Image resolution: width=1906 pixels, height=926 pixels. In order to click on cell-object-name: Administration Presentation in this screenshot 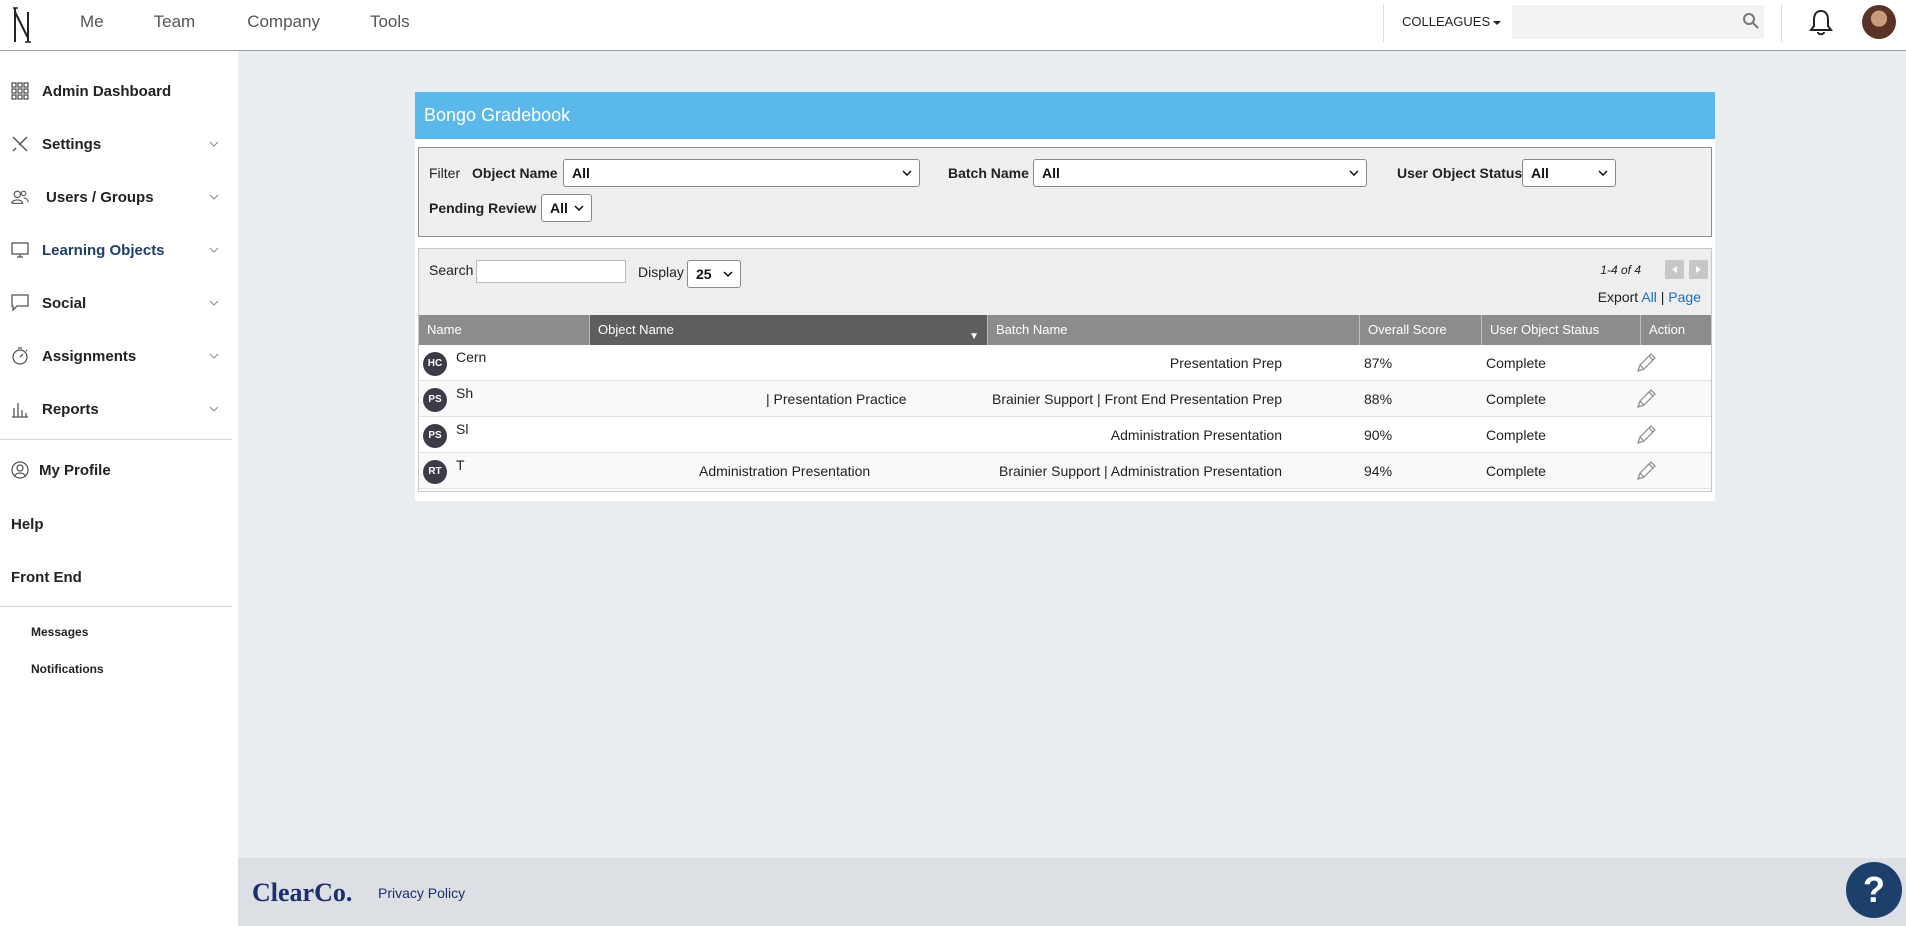, I will do `click(785, 471)`.